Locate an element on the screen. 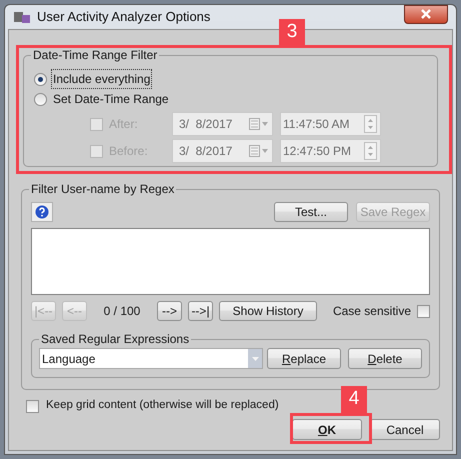  app-icon is located at coordinates (22, 17).